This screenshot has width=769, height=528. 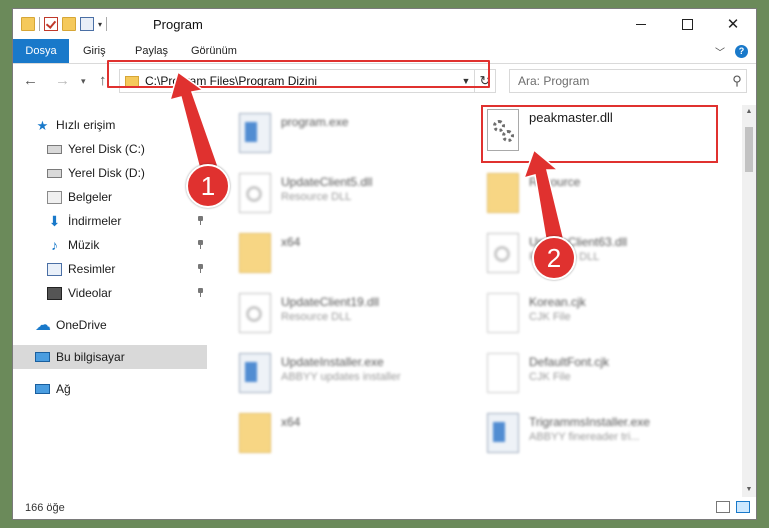 What do you see at coordinates (723, 507) in the screenshot?
I see `details-view-icon` at bounding box center [723, 507].